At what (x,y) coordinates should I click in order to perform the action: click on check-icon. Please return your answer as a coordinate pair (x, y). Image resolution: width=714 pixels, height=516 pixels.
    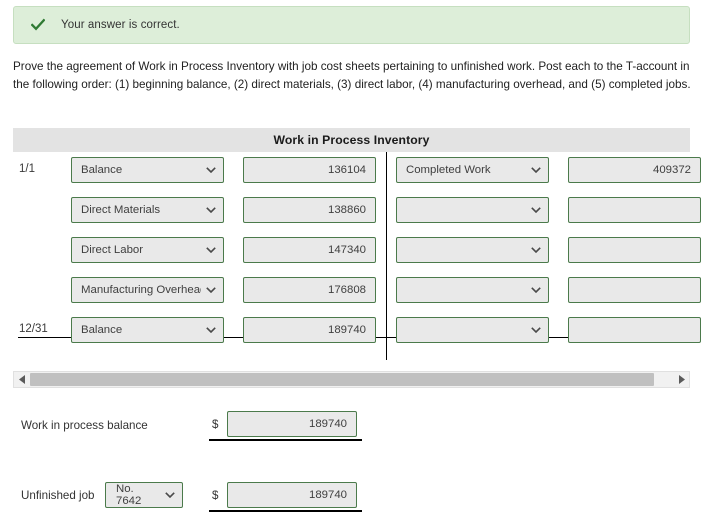
    Looking at the image, I should click on (38, 25).